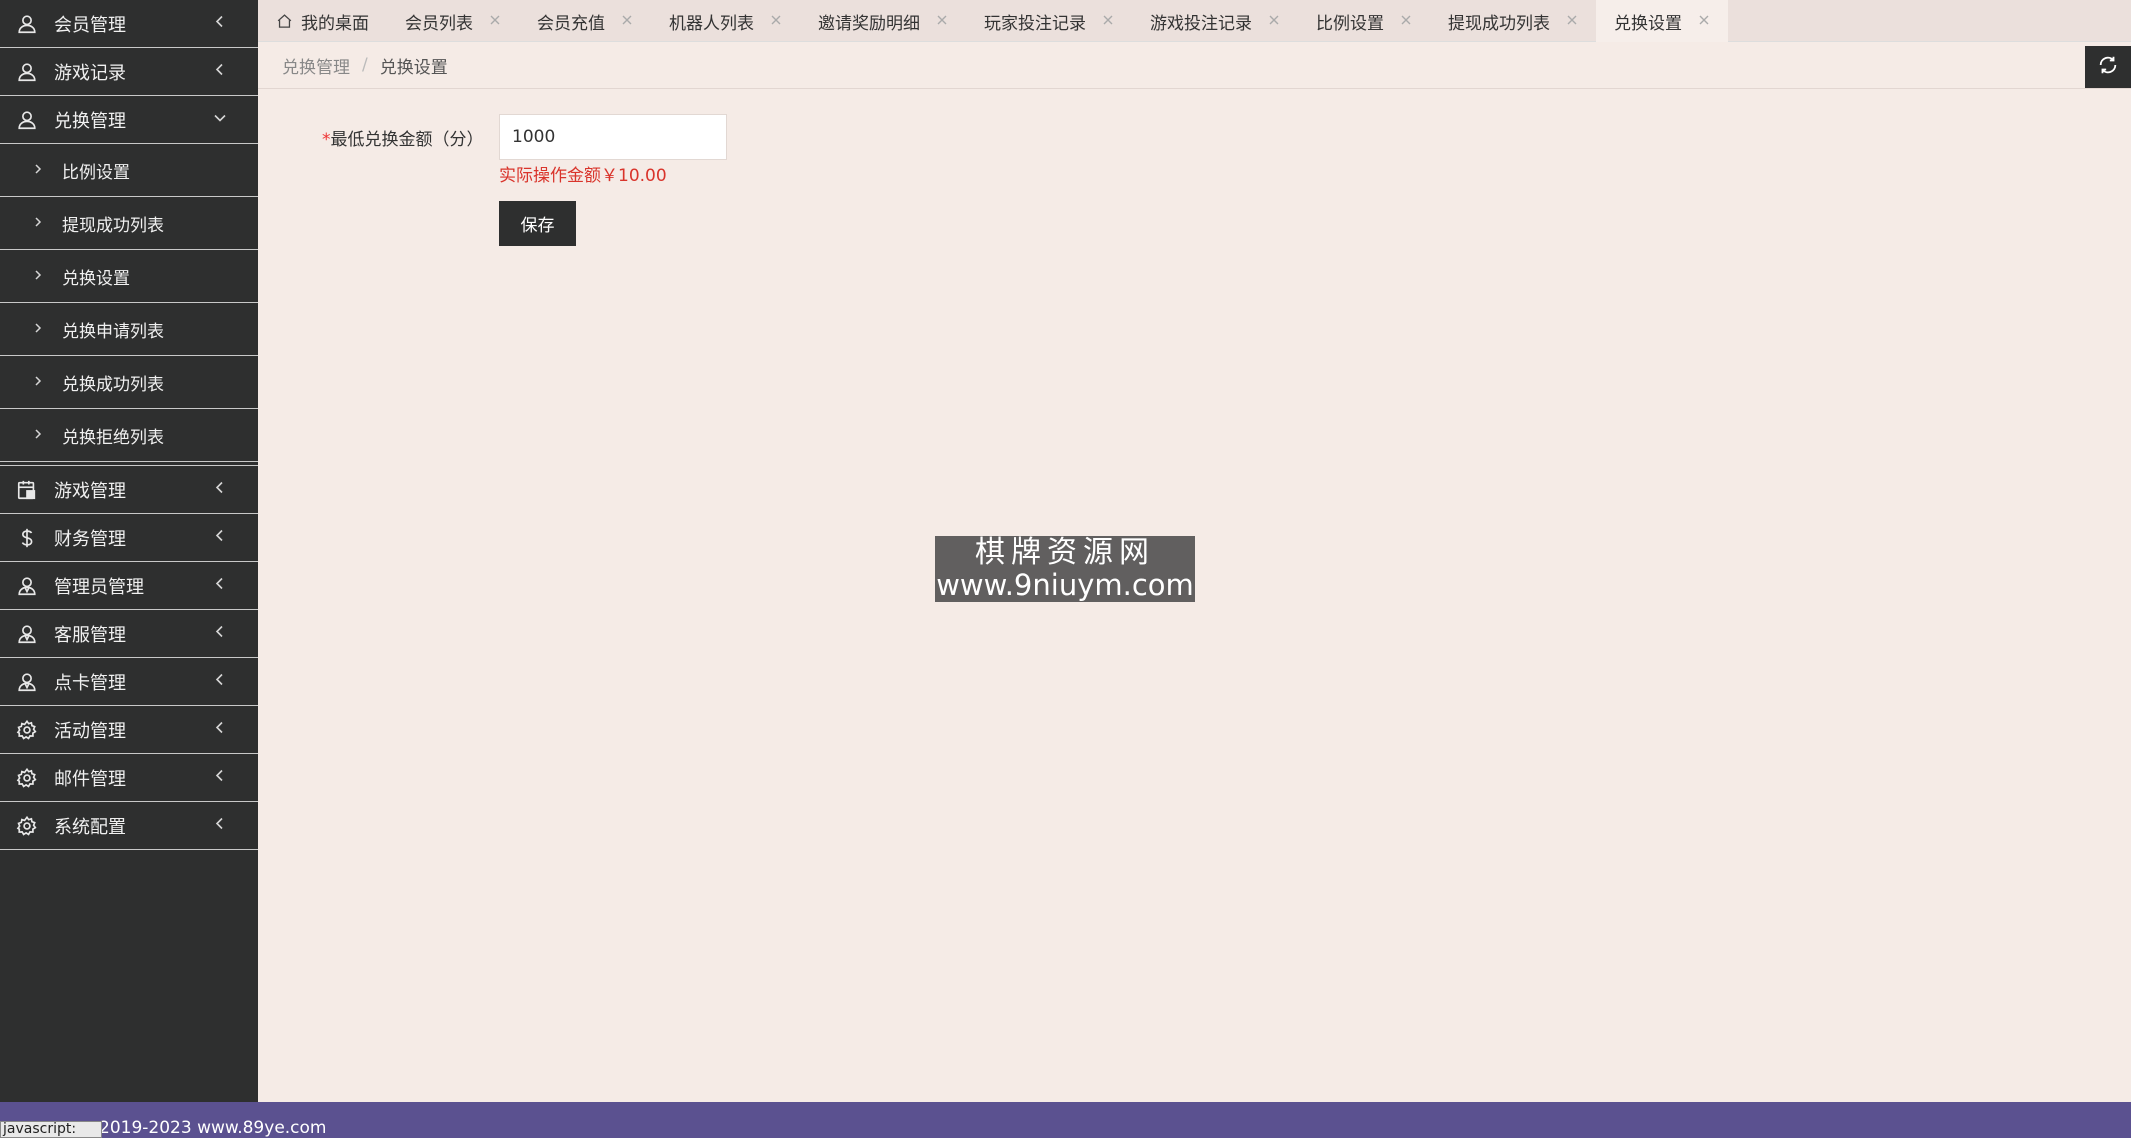 The image size is (2131, 1138). Describe the element at coordinates (129, 120) in the screenshot. I see `sidebar-menu-item: 兑换管理` at that location.